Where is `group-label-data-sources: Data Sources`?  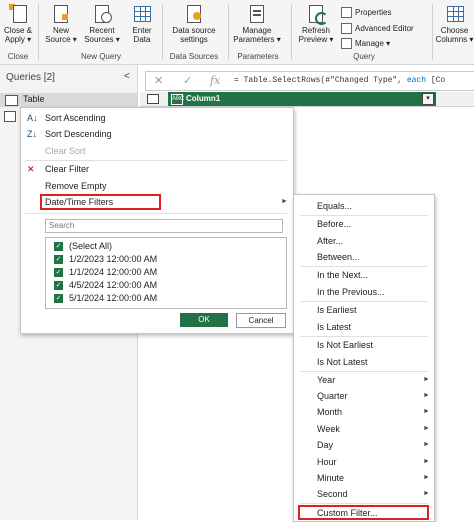
group-label-data-sources: Data Sources is located at coordinates (194, 56).